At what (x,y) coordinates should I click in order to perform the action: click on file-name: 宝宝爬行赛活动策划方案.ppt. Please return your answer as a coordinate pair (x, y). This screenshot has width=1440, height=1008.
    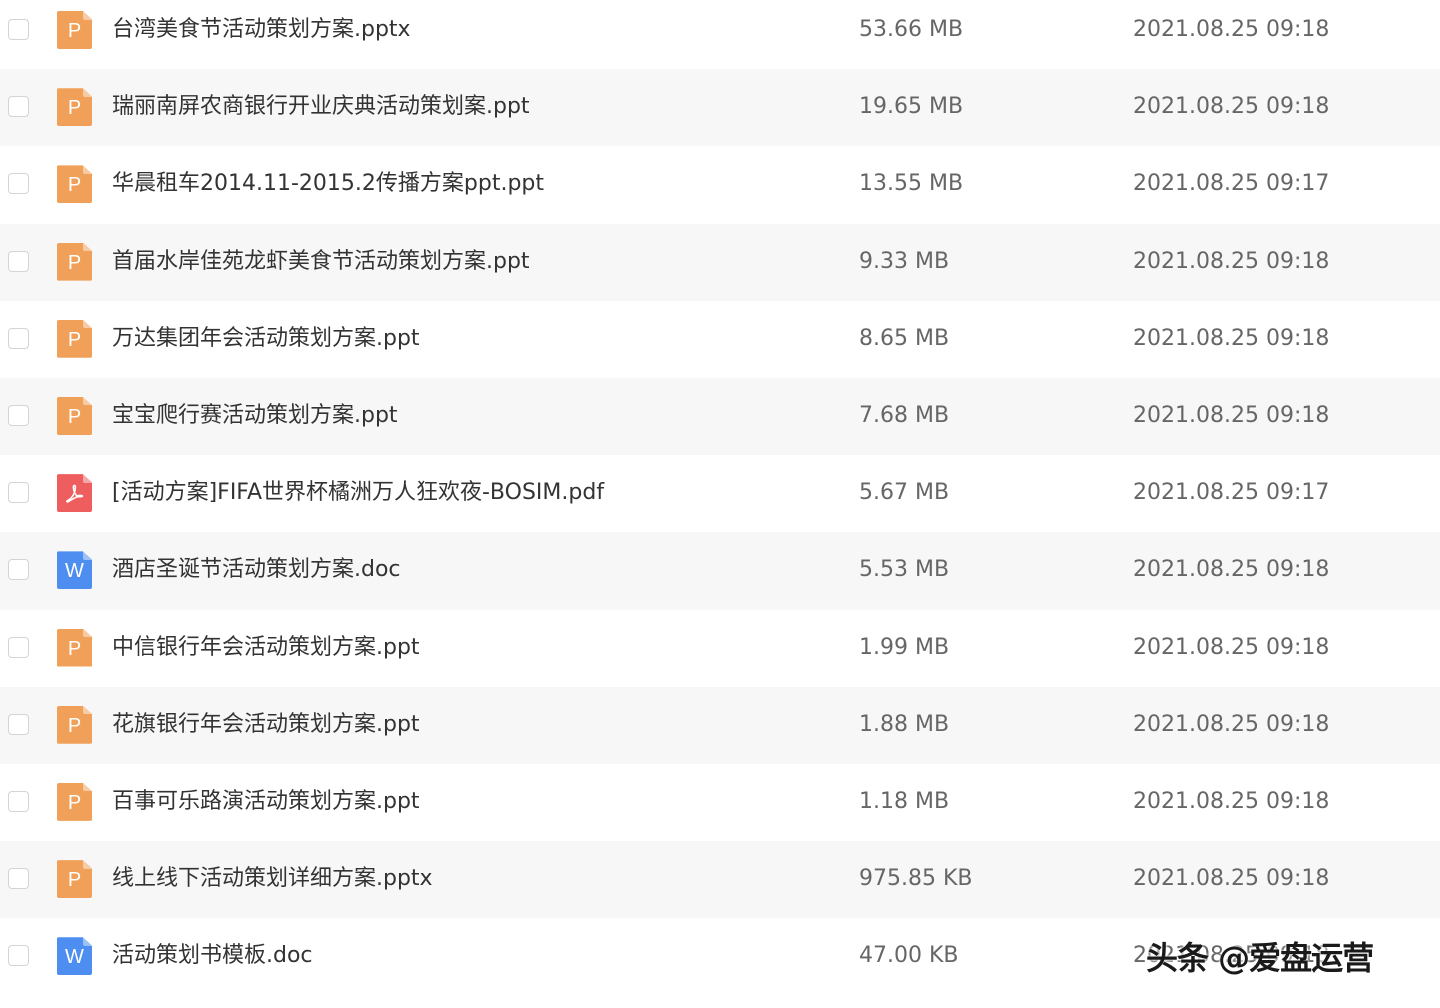
    Looking at the image, I should click on (255, 416).